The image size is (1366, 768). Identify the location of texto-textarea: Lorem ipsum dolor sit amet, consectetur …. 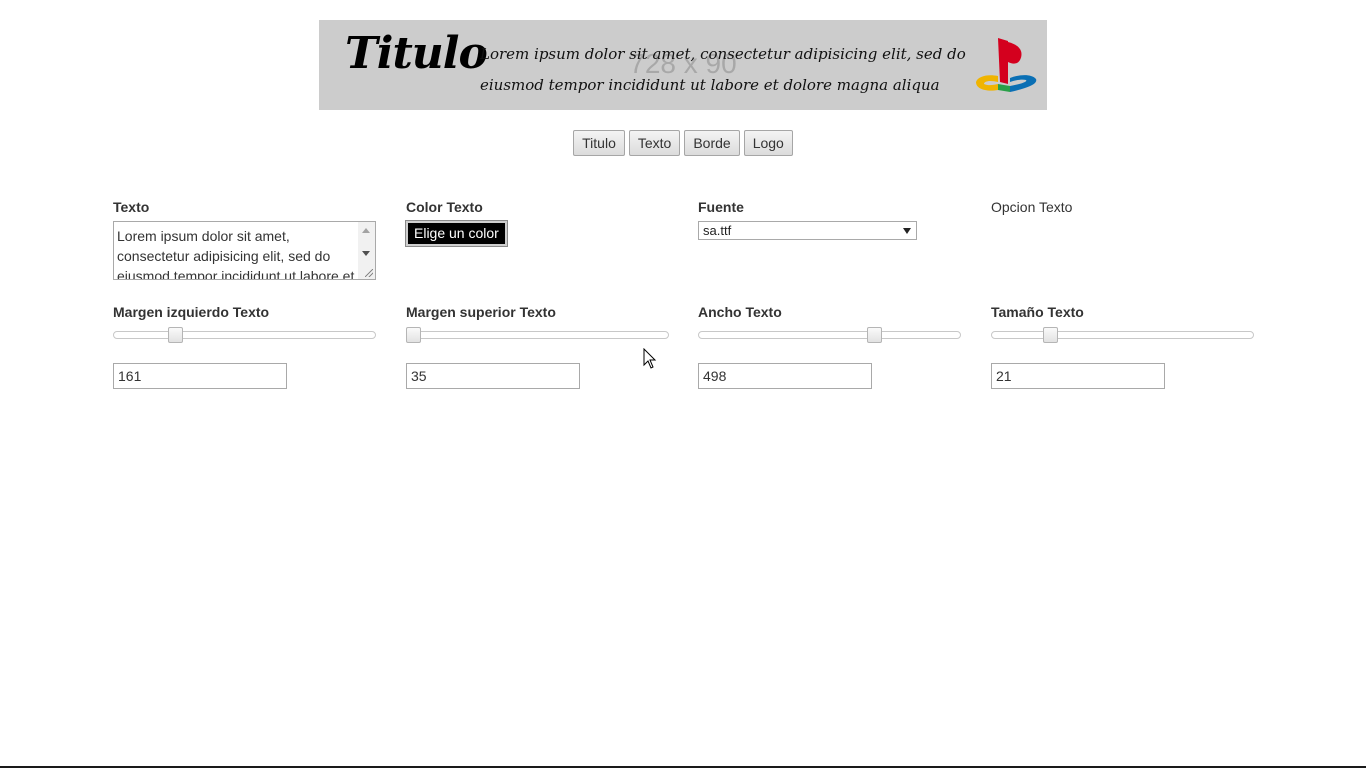
(244, 250).